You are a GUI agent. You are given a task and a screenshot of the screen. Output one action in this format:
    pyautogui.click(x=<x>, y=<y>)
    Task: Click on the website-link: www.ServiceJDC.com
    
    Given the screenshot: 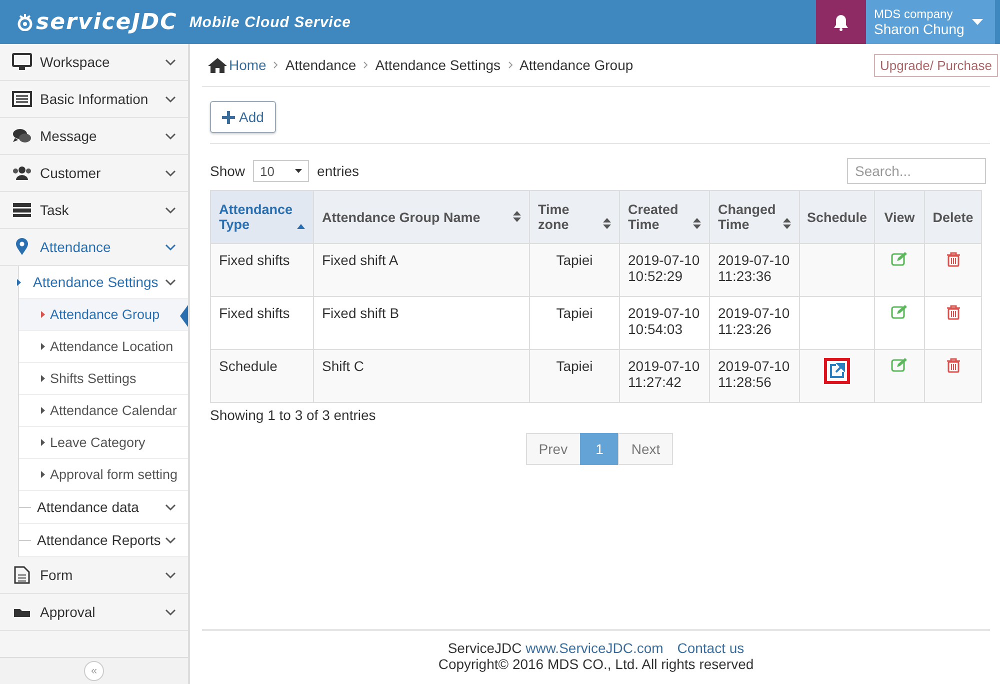 What is the action you would take?
    pyautogui.click(x=595, y=648)
    